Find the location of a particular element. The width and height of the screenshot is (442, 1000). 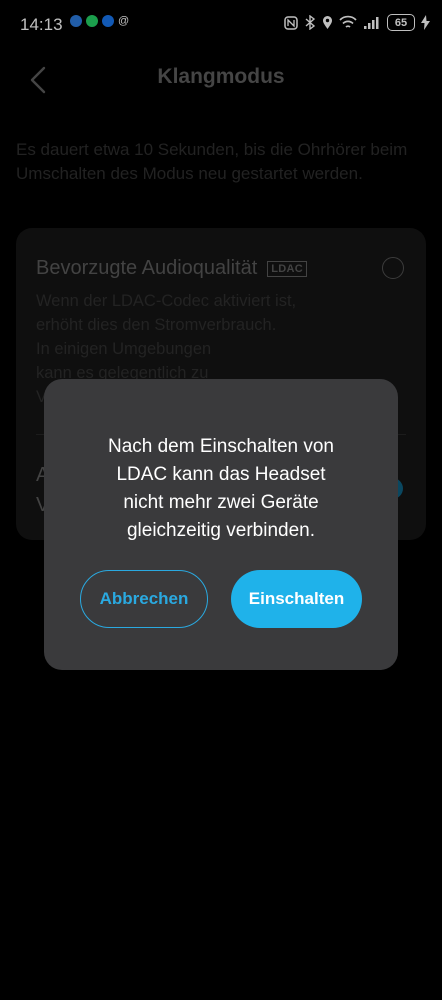

enable-button: Einschalten is located at coordinates (296, 599).